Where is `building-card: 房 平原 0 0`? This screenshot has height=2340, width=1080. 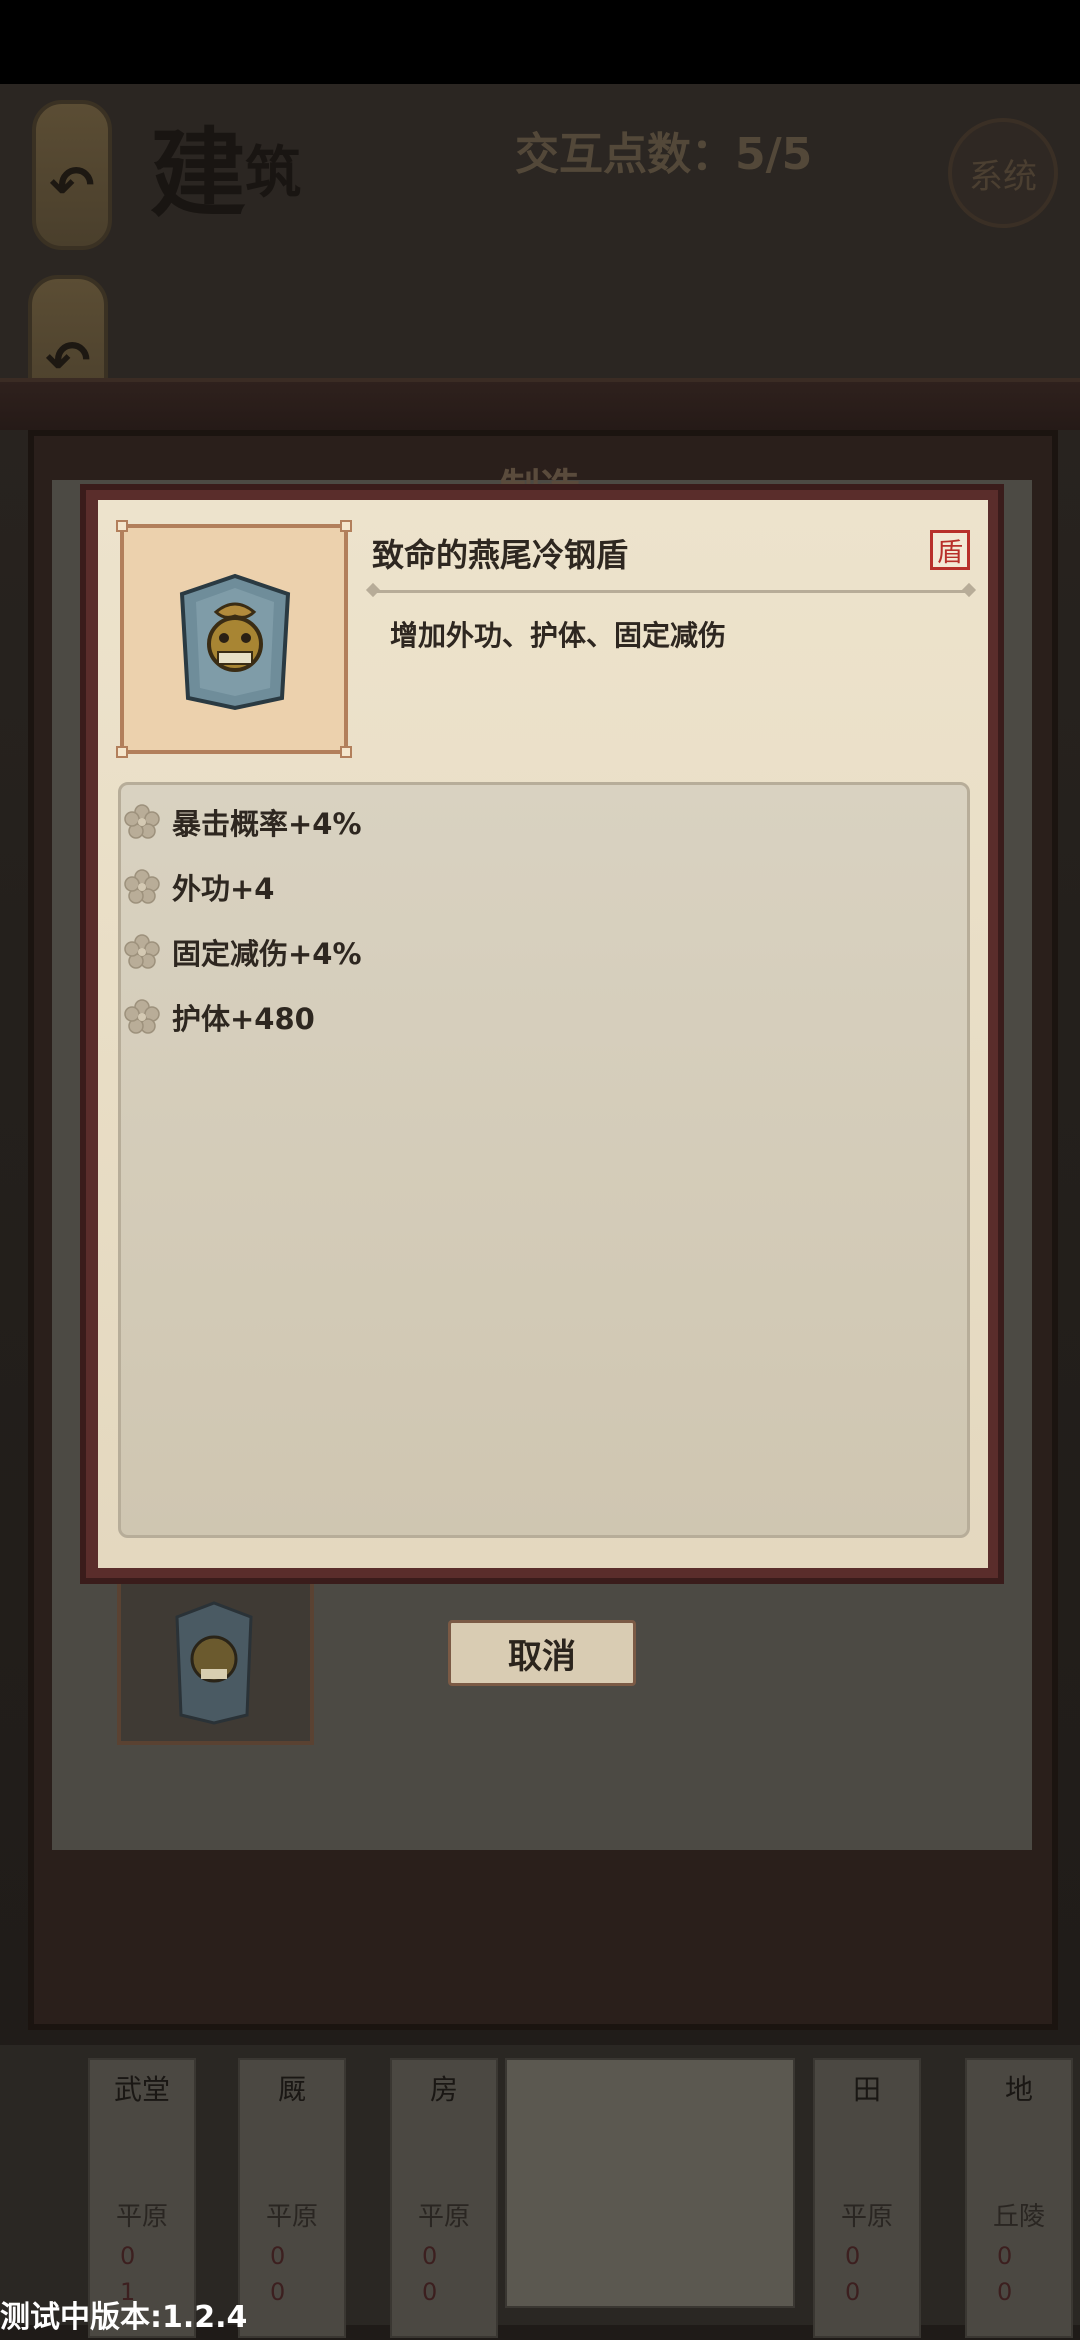
building-card: 房 平原 0 0 is located at coordinates (444, 2198).